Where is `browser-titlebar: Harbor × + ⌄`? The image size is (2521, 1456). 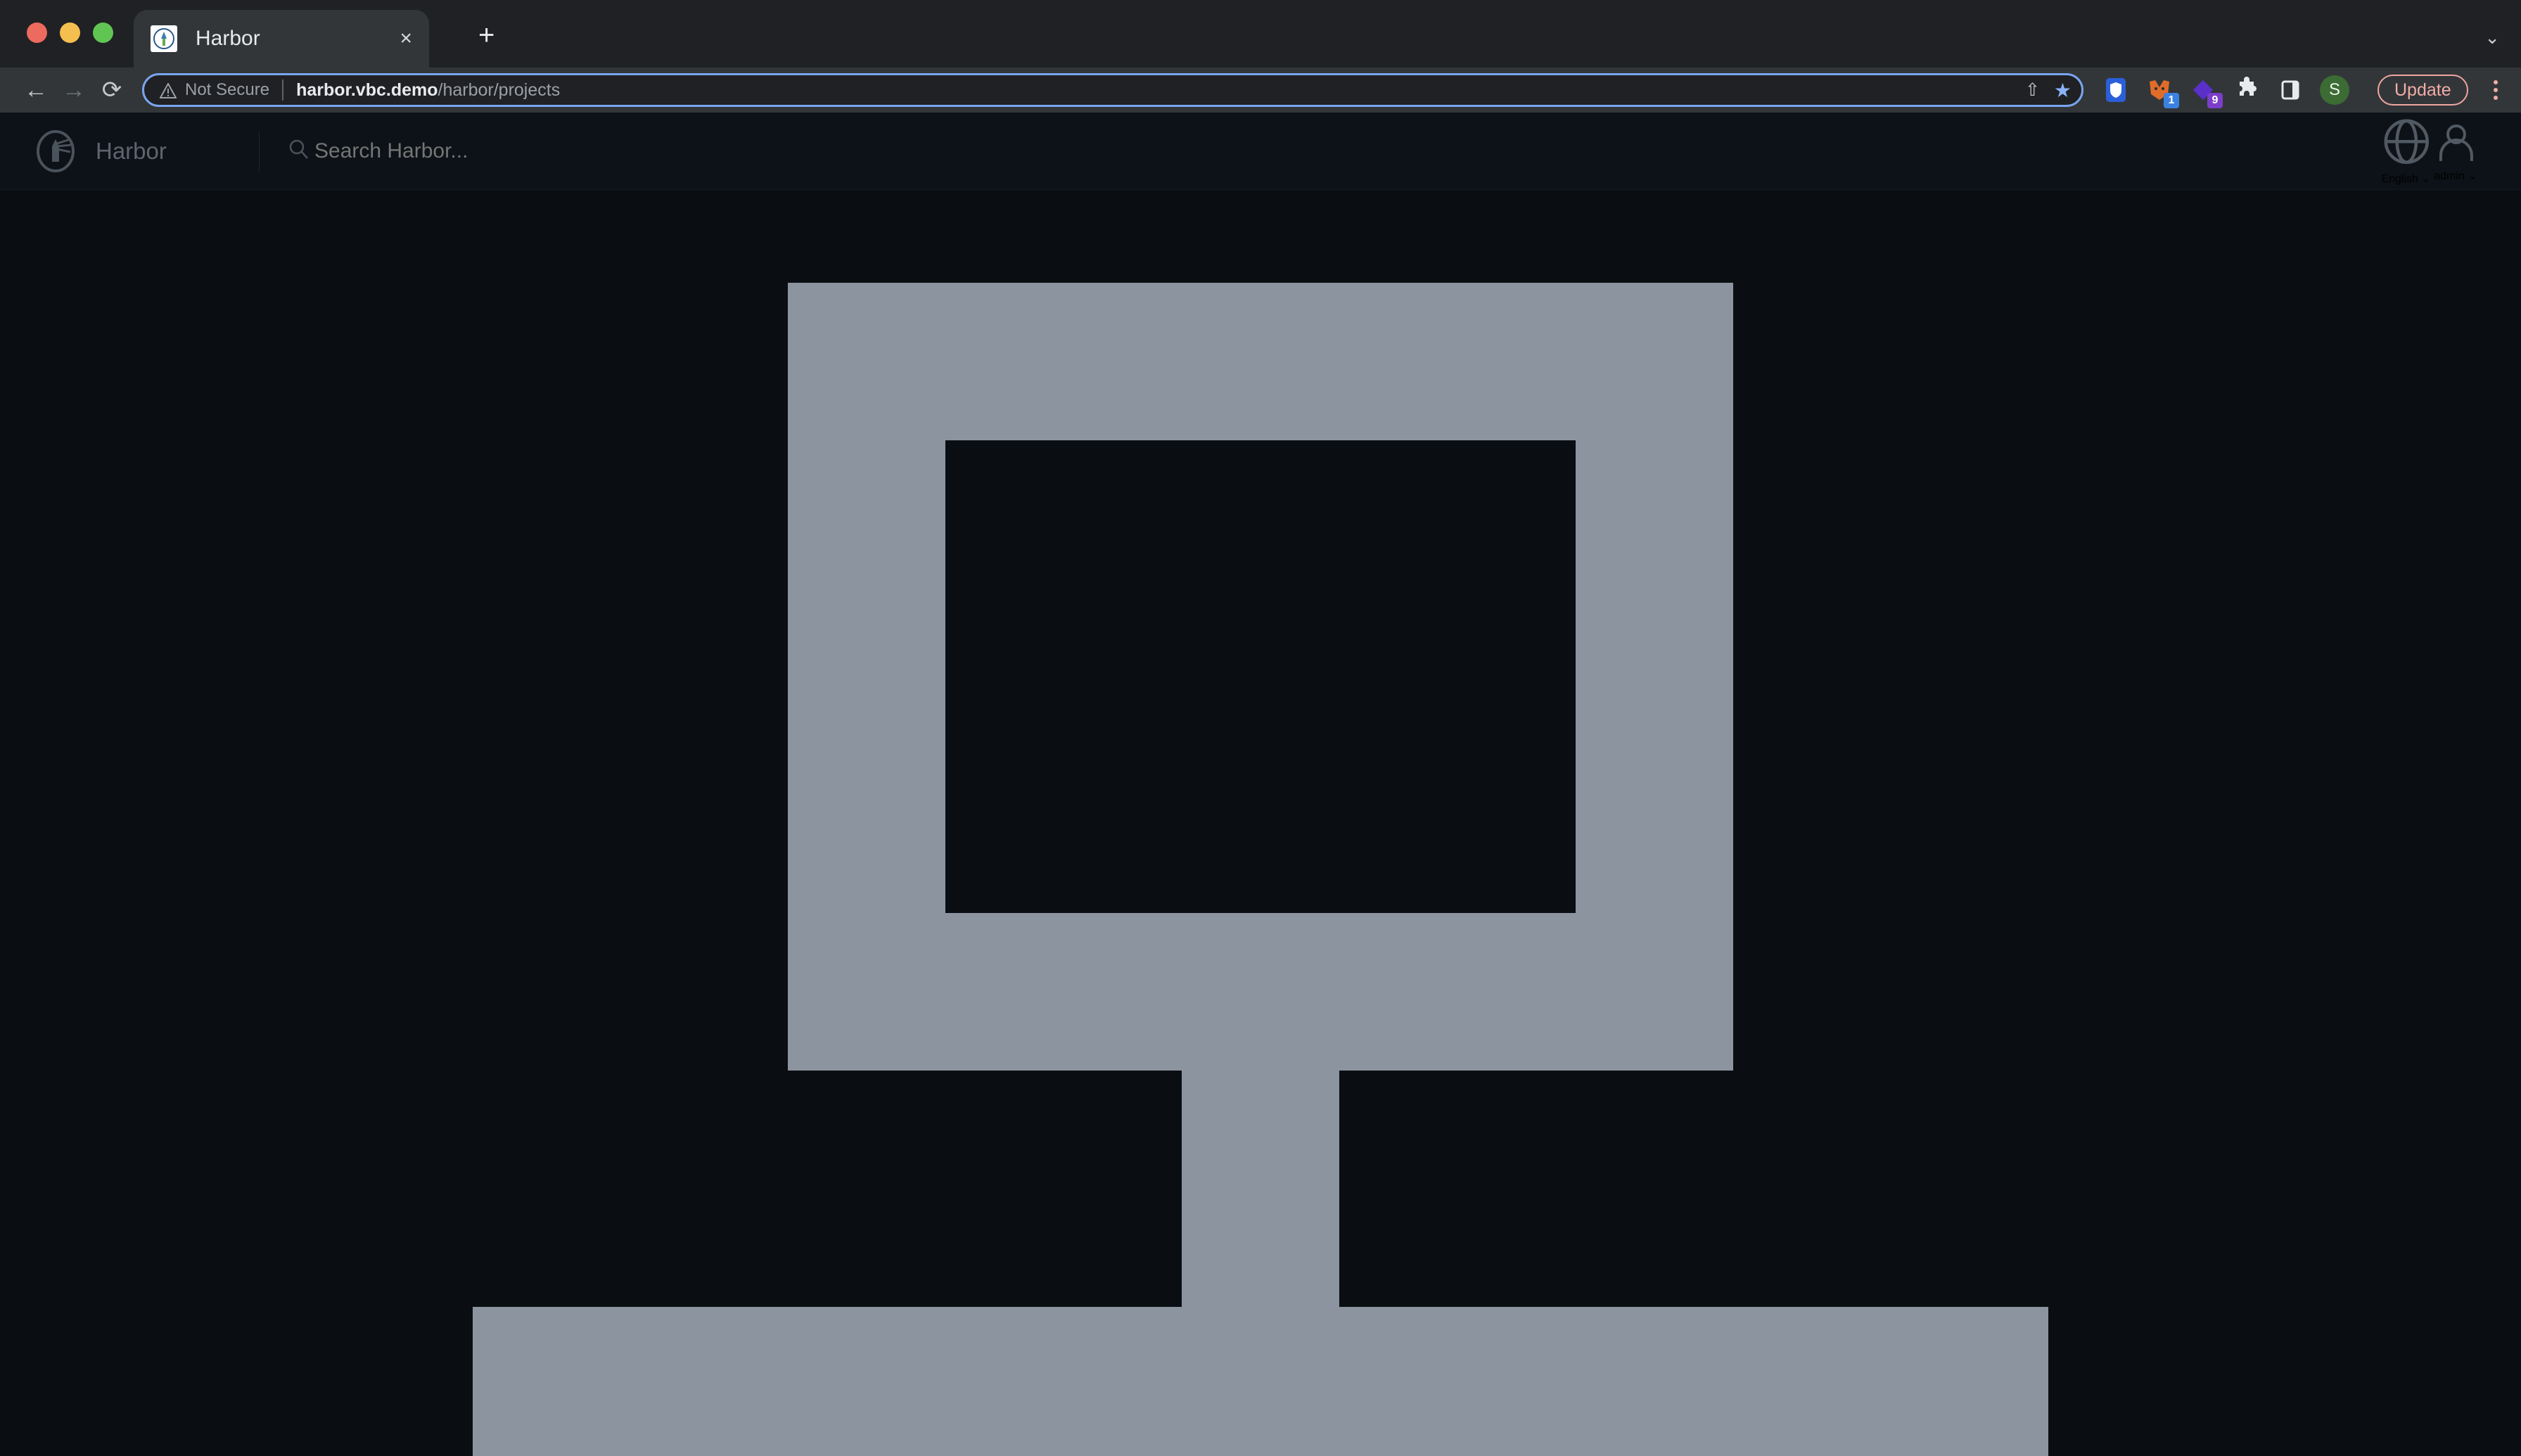
browser-titlebar: Harbor × + ⌄ is located at coordinates (1260, 34).